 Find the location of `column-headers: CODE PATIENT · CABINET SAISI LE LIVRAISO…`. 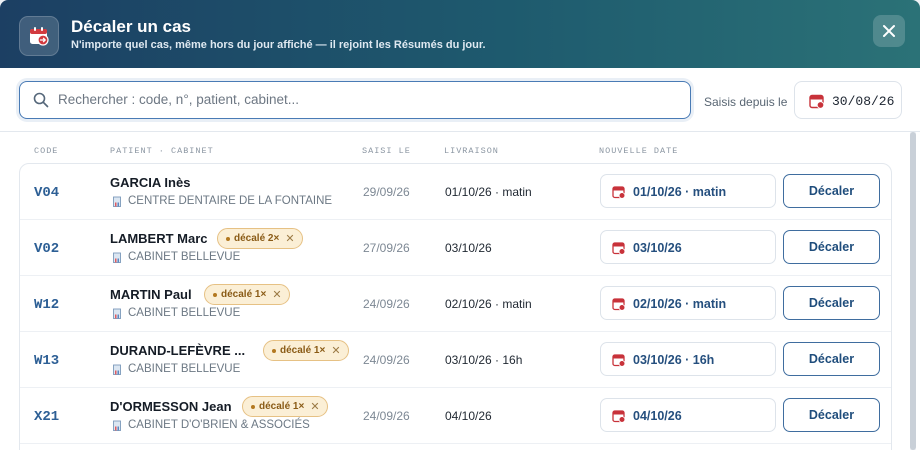

column-headers: CODE PATIENT · CABINET SAISI LE LIVRAISO… is located at coordinates (455, 147).